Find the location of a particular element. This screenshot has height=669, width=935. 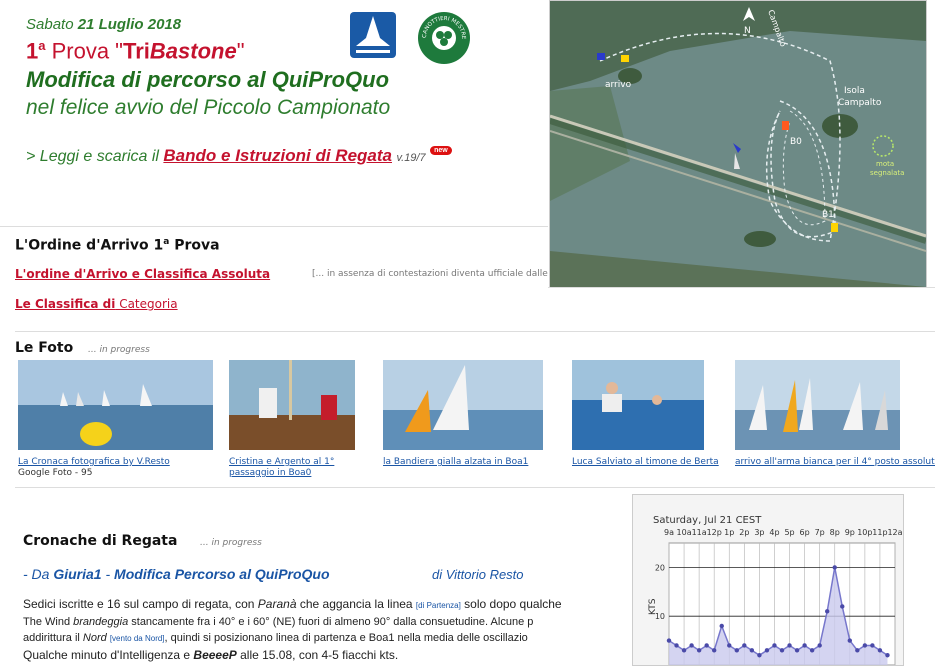

x-tick-label: 4p is located at coordinates (774, 532).